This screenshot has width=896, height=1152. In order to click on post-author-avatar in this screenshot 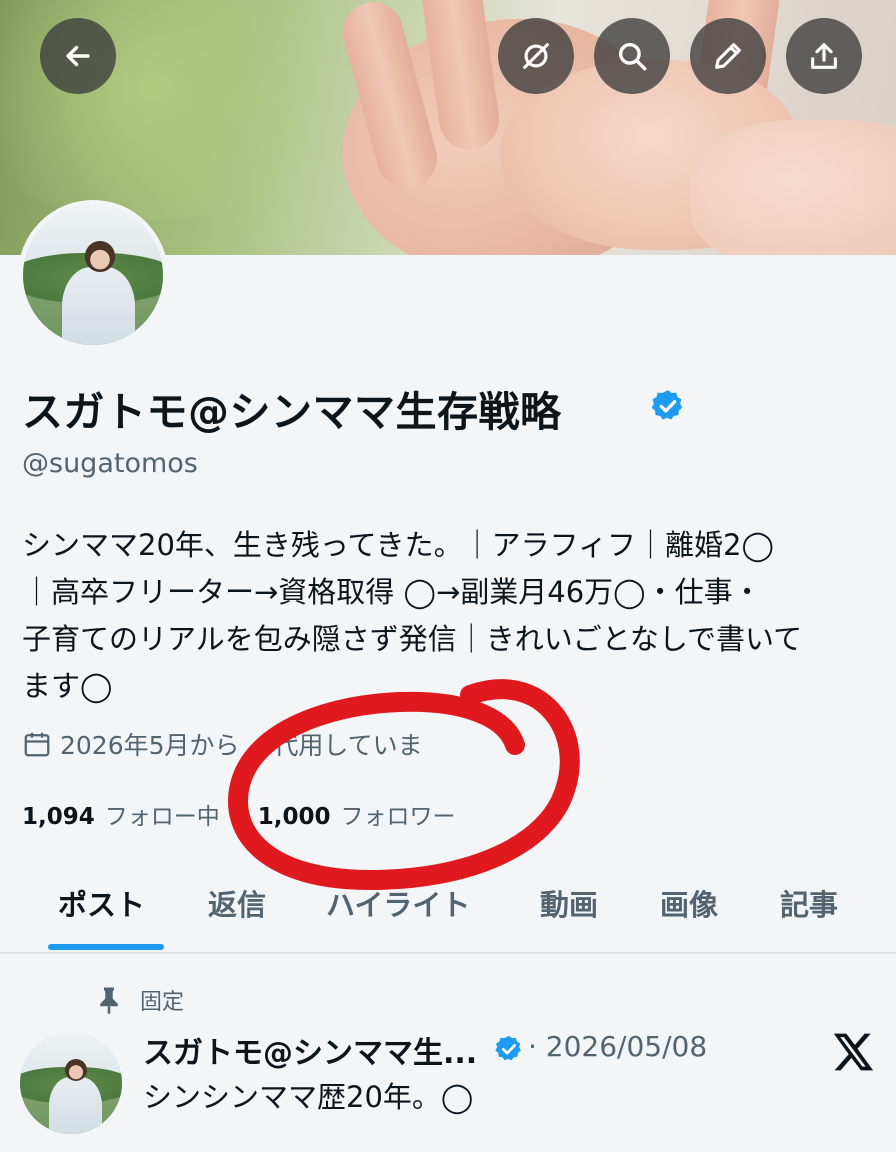, I will do `click(71, 1083)`.